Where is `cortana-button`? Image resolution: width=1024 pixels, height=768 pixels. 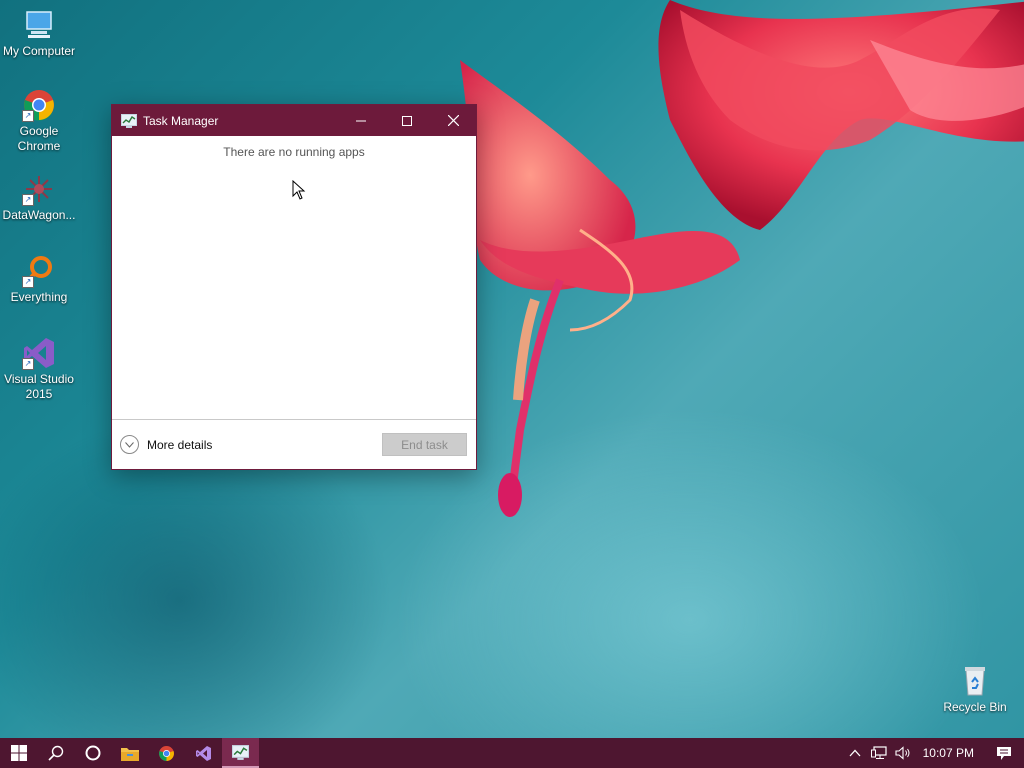 cortana-button is located at coordinates (92, 753).